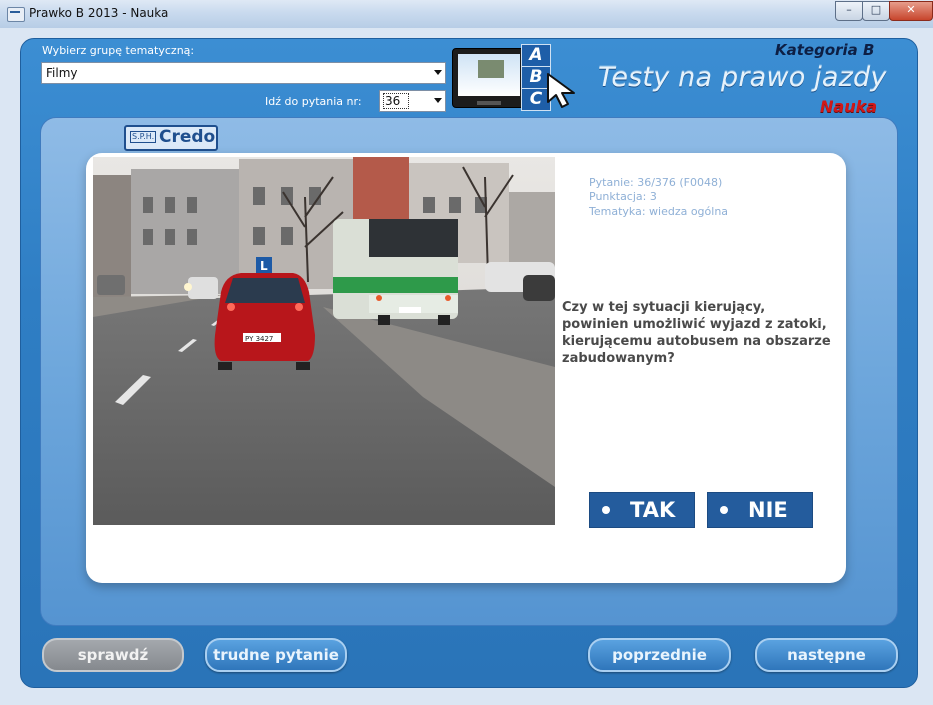 The height and width of the screenshot is (705, 933). Describe the element at coordinates (849, 106) in the screenshot. I see `mode-label: Nauka` at that location.